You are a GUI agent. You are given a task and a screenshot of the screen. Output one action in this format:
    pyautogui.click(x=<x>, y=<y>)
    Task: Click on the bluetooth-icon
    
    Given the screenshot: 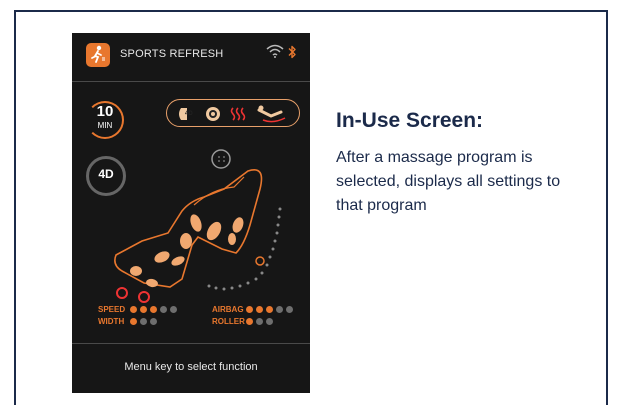 What is the action you would take?
    pyautogui.click(x=292, y=52)
    